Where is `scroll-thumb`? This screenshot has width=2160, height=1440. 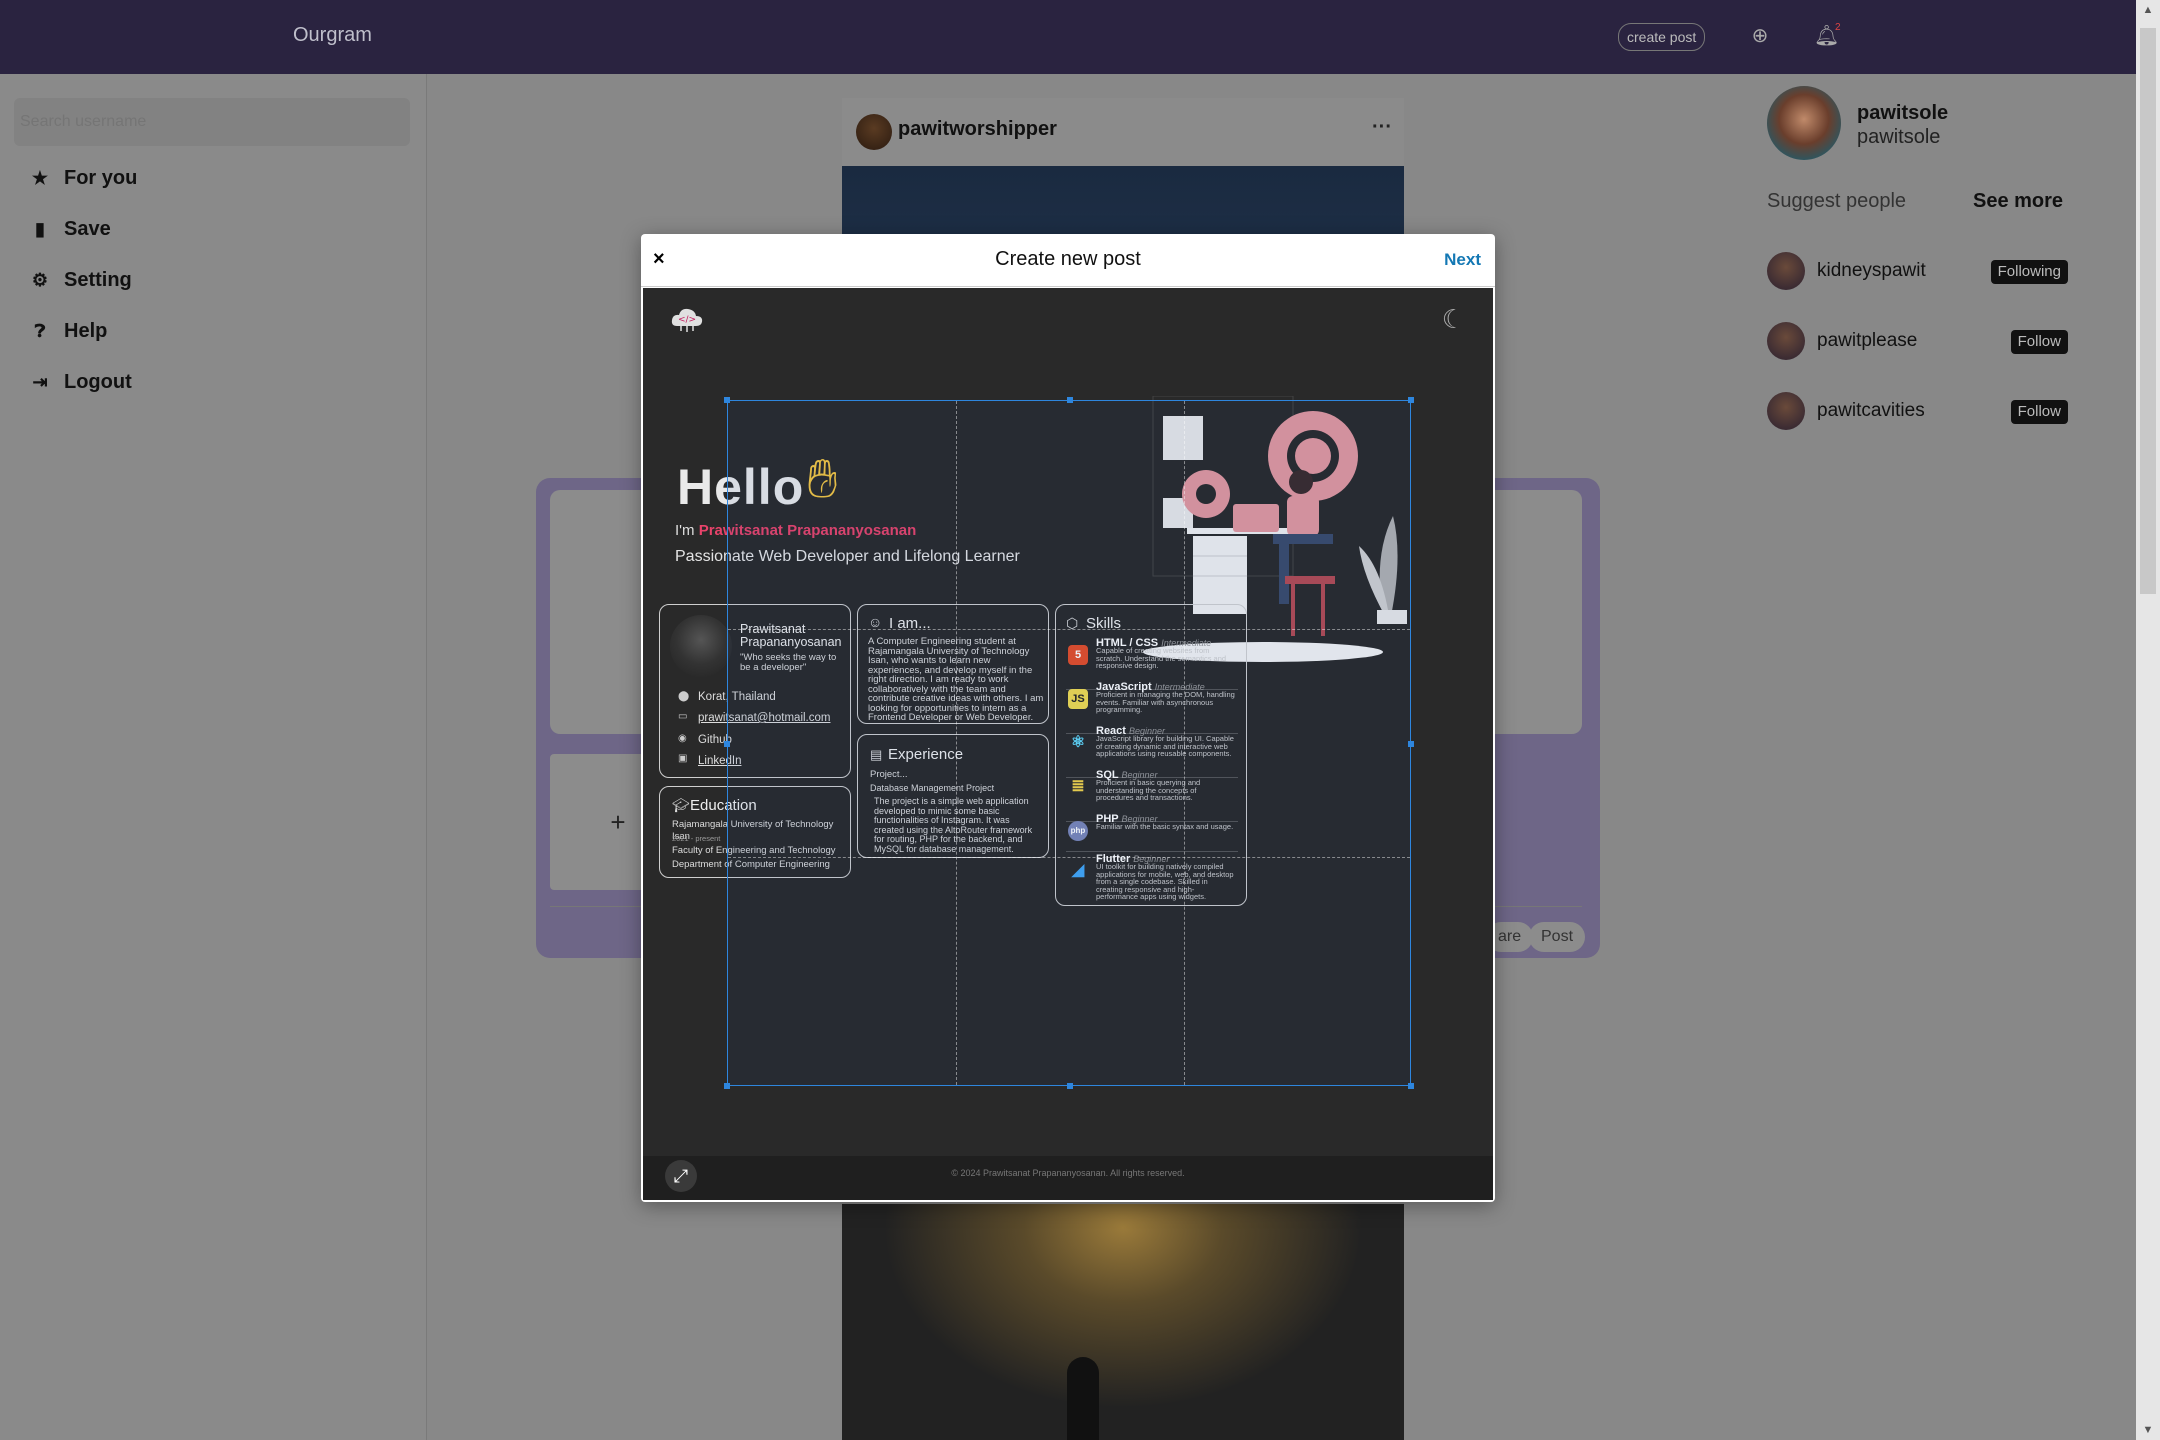
scroll-thumb is located at coordinates (2148, 311).